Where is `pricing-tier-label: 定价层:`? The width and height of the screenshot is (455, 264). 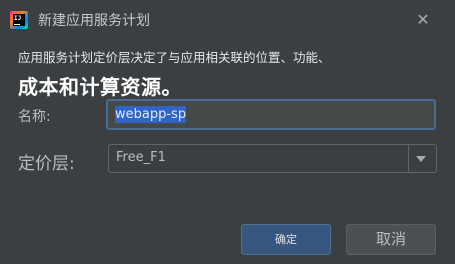 pricing-tier-label: 定价层: is located at coordinates (46, 164).